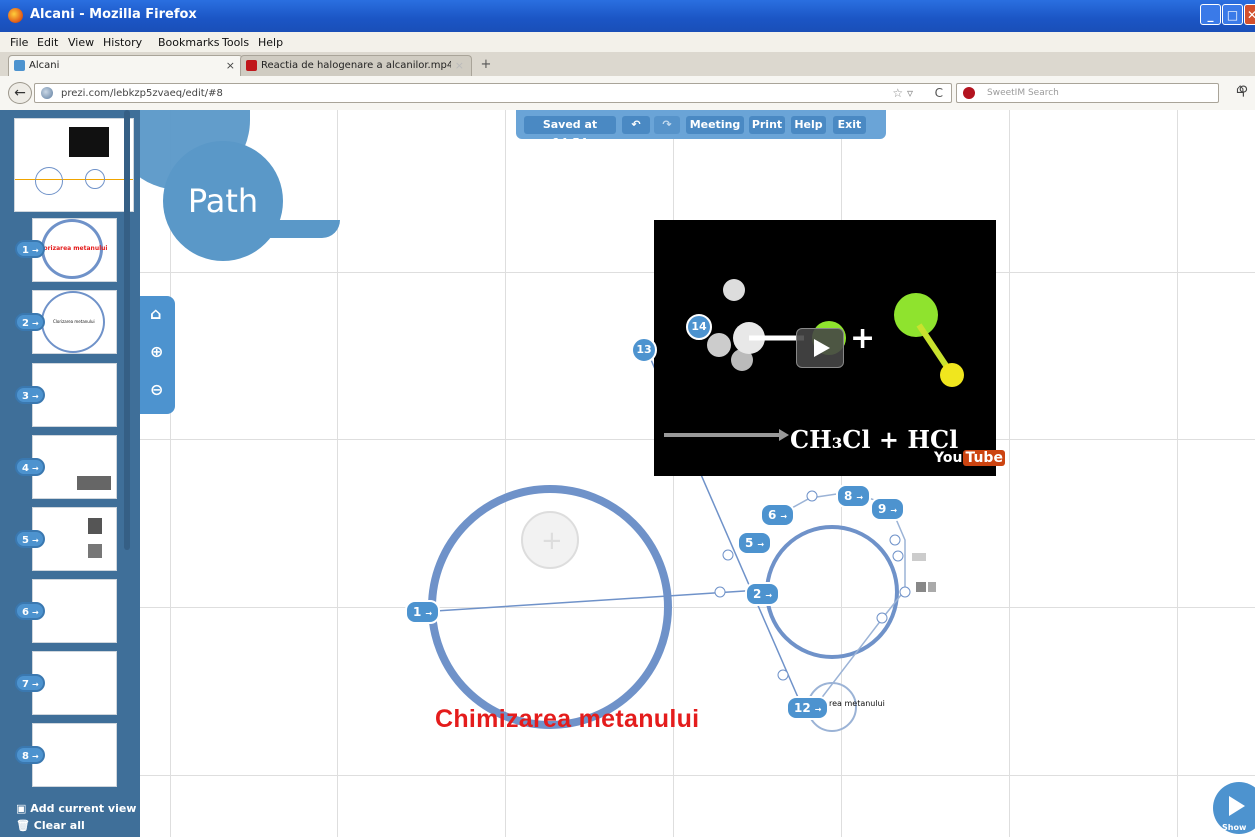 The height and width of the screenshot is (837, 1255). What do you see at coordinates (122, 42) in the screenshot?
I see `menu-history: History` at bounding box center [122, 42].